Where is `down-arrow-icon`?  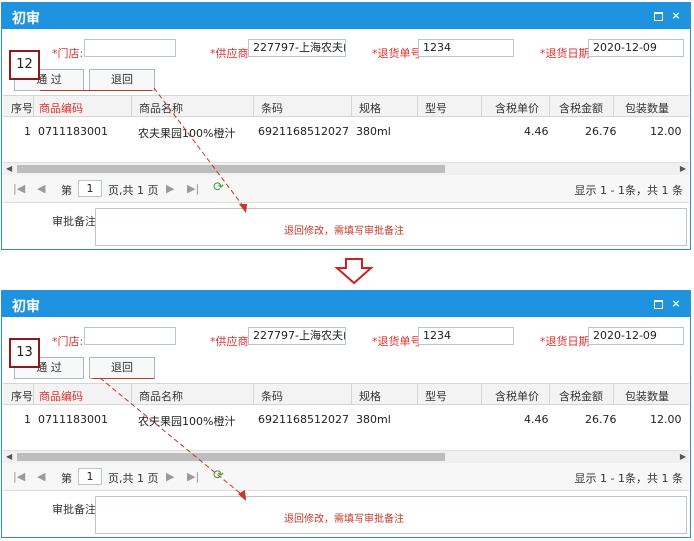 down-arrow-icon is located at coordinates (354, 271).